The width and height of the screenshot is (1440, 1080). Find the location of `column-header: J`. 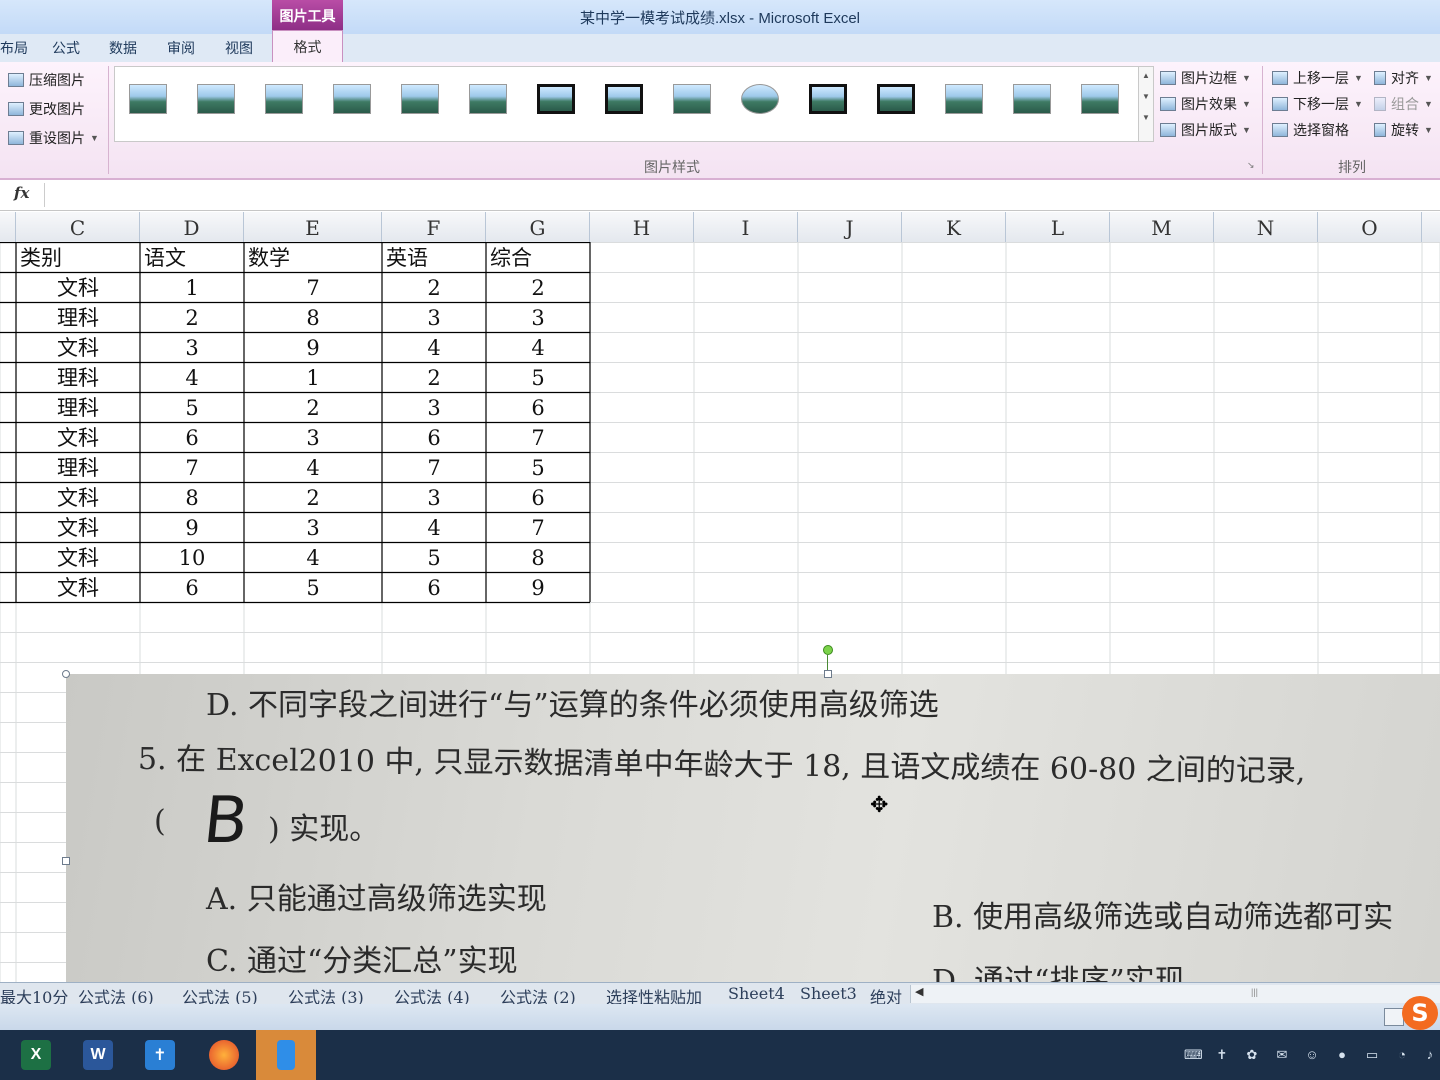

column-header: J is located at coordinates (850, 227).